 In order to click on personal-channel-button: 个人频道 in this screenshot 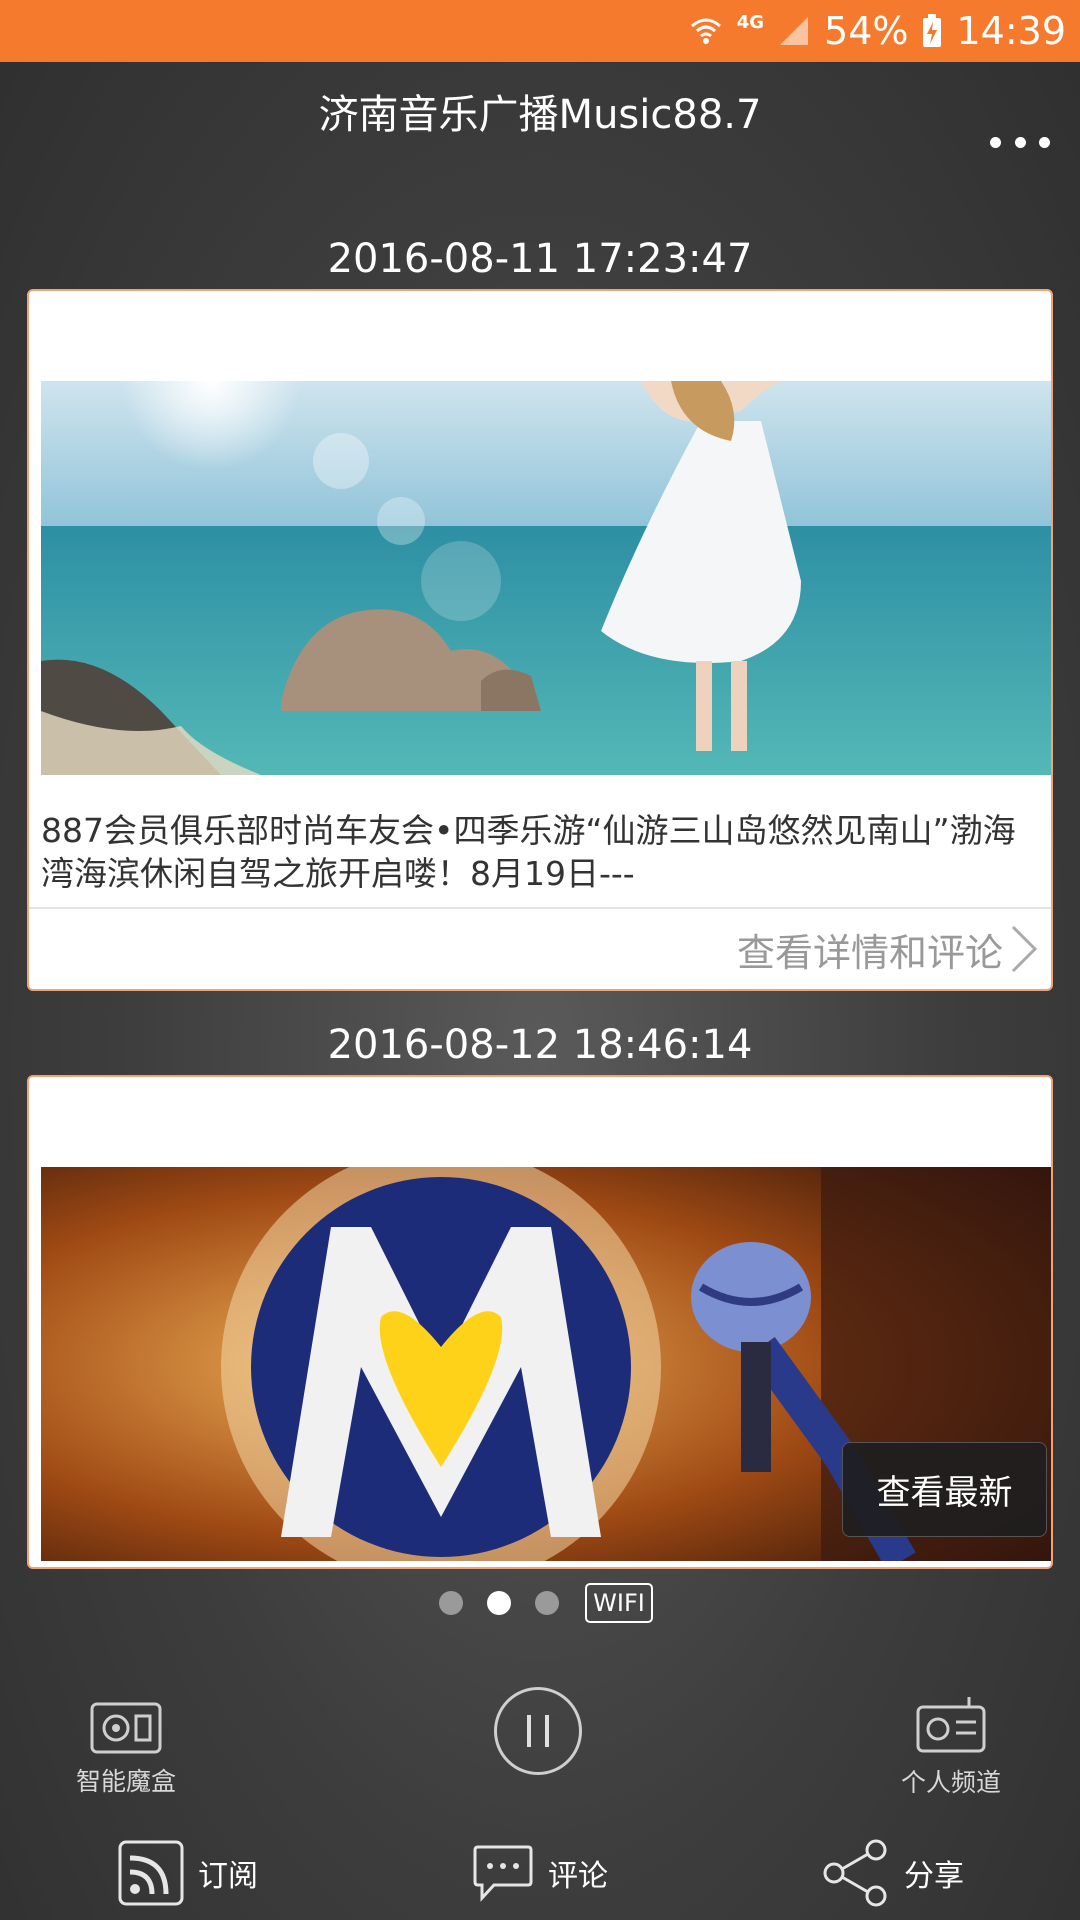, I will do `click(951, 1747)`.